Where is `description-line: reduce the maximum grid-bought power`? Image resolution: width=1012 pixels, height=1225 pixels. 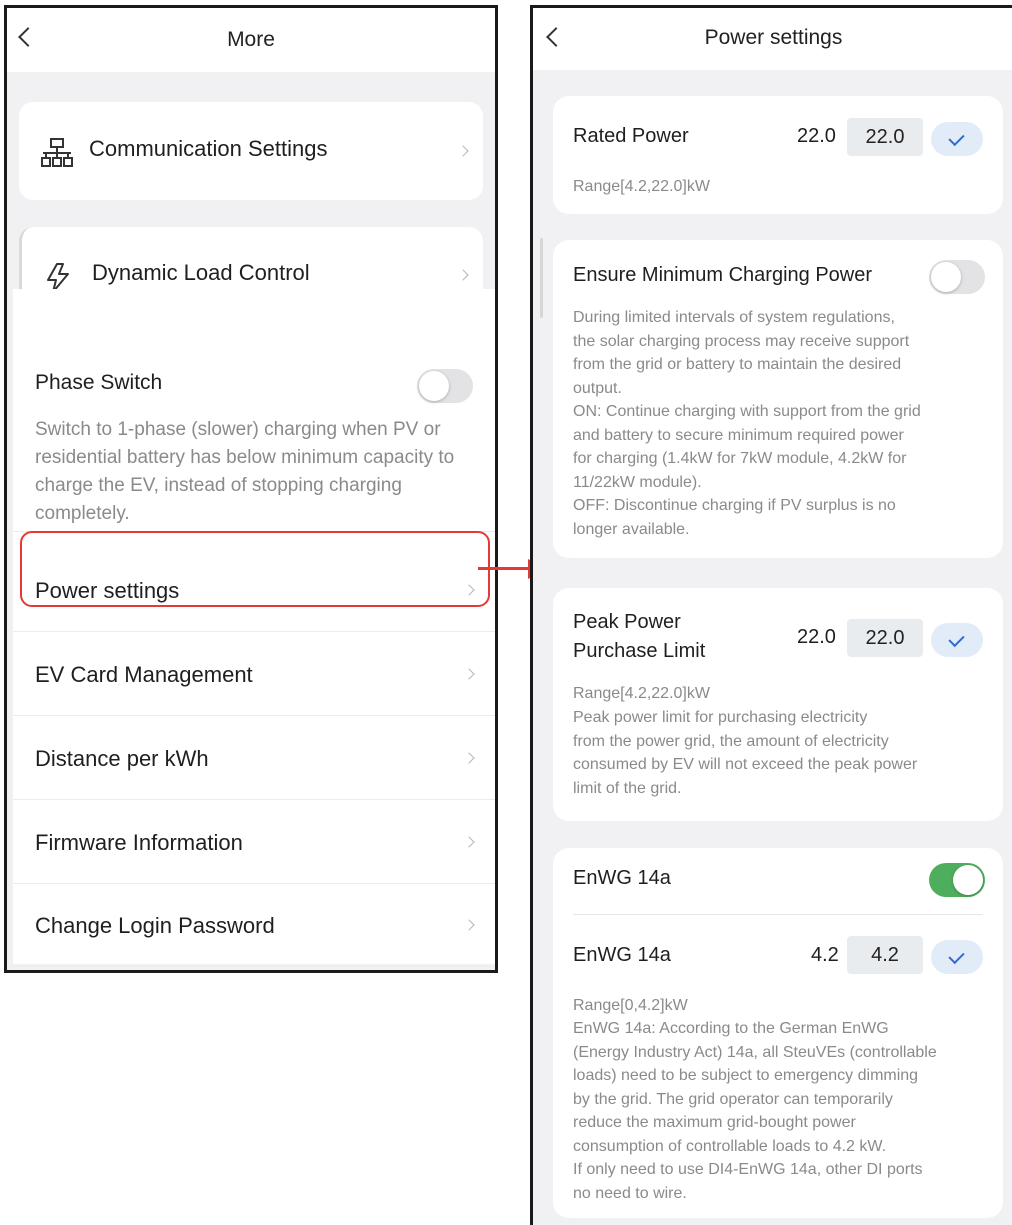
description-line: reduce the maximum grid-bought power is located at coordinates (714, 1122).